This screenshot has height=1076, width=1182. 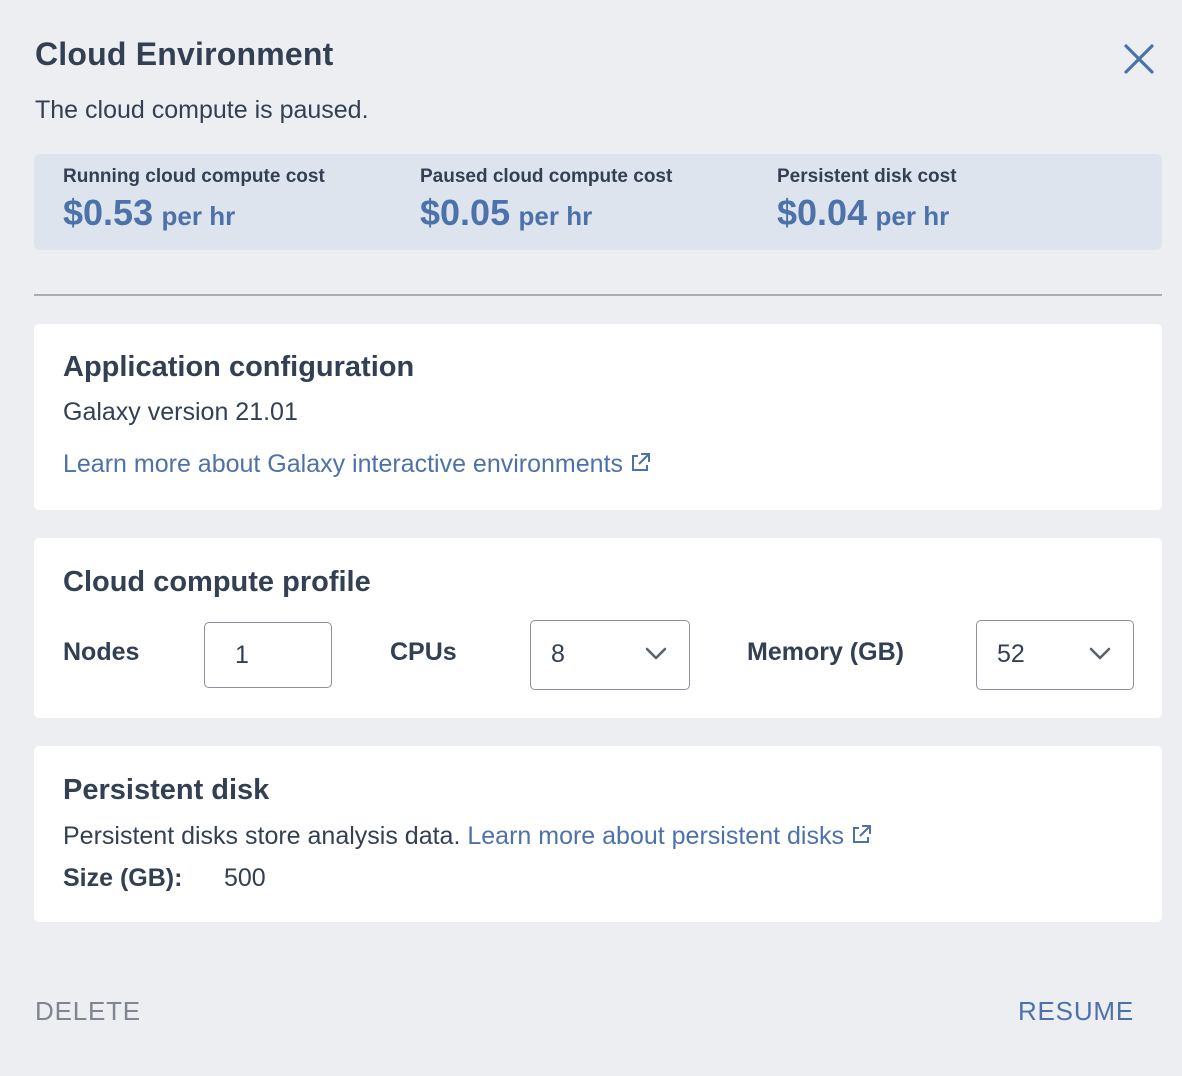 I want to click on paused-cost: Paused cloud compute cost $0.05 per hr, so click(x=546, y=200).